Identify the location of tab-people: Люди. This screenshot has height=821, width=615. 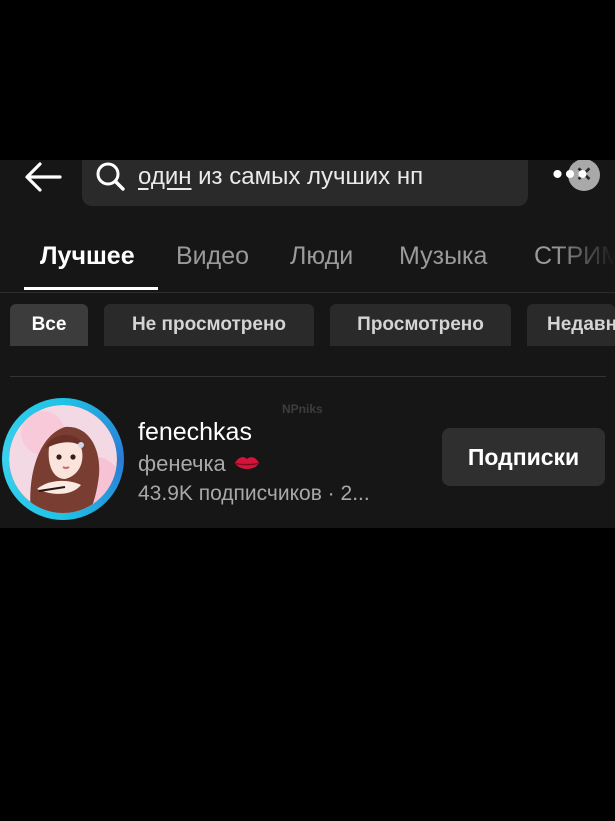
(321, 256).